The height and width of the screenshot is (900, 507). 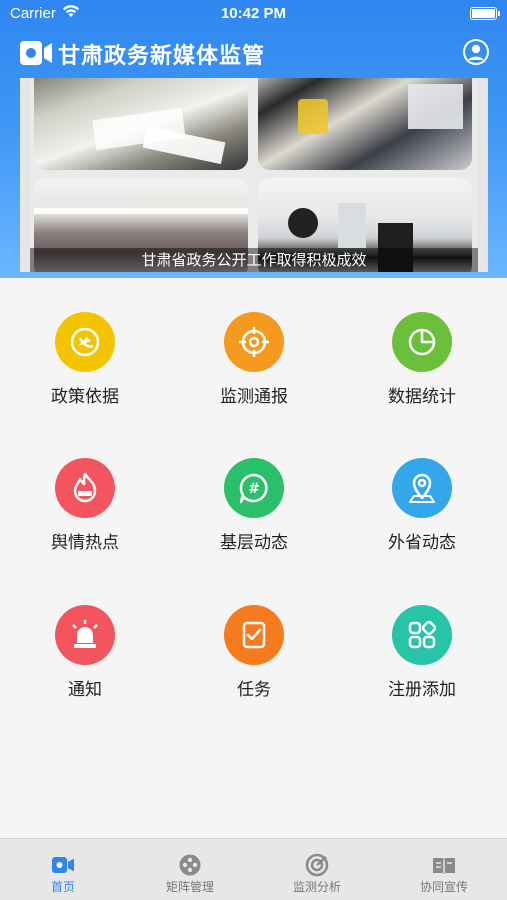 I want to click on book-icon, so click(x=444, y=865).